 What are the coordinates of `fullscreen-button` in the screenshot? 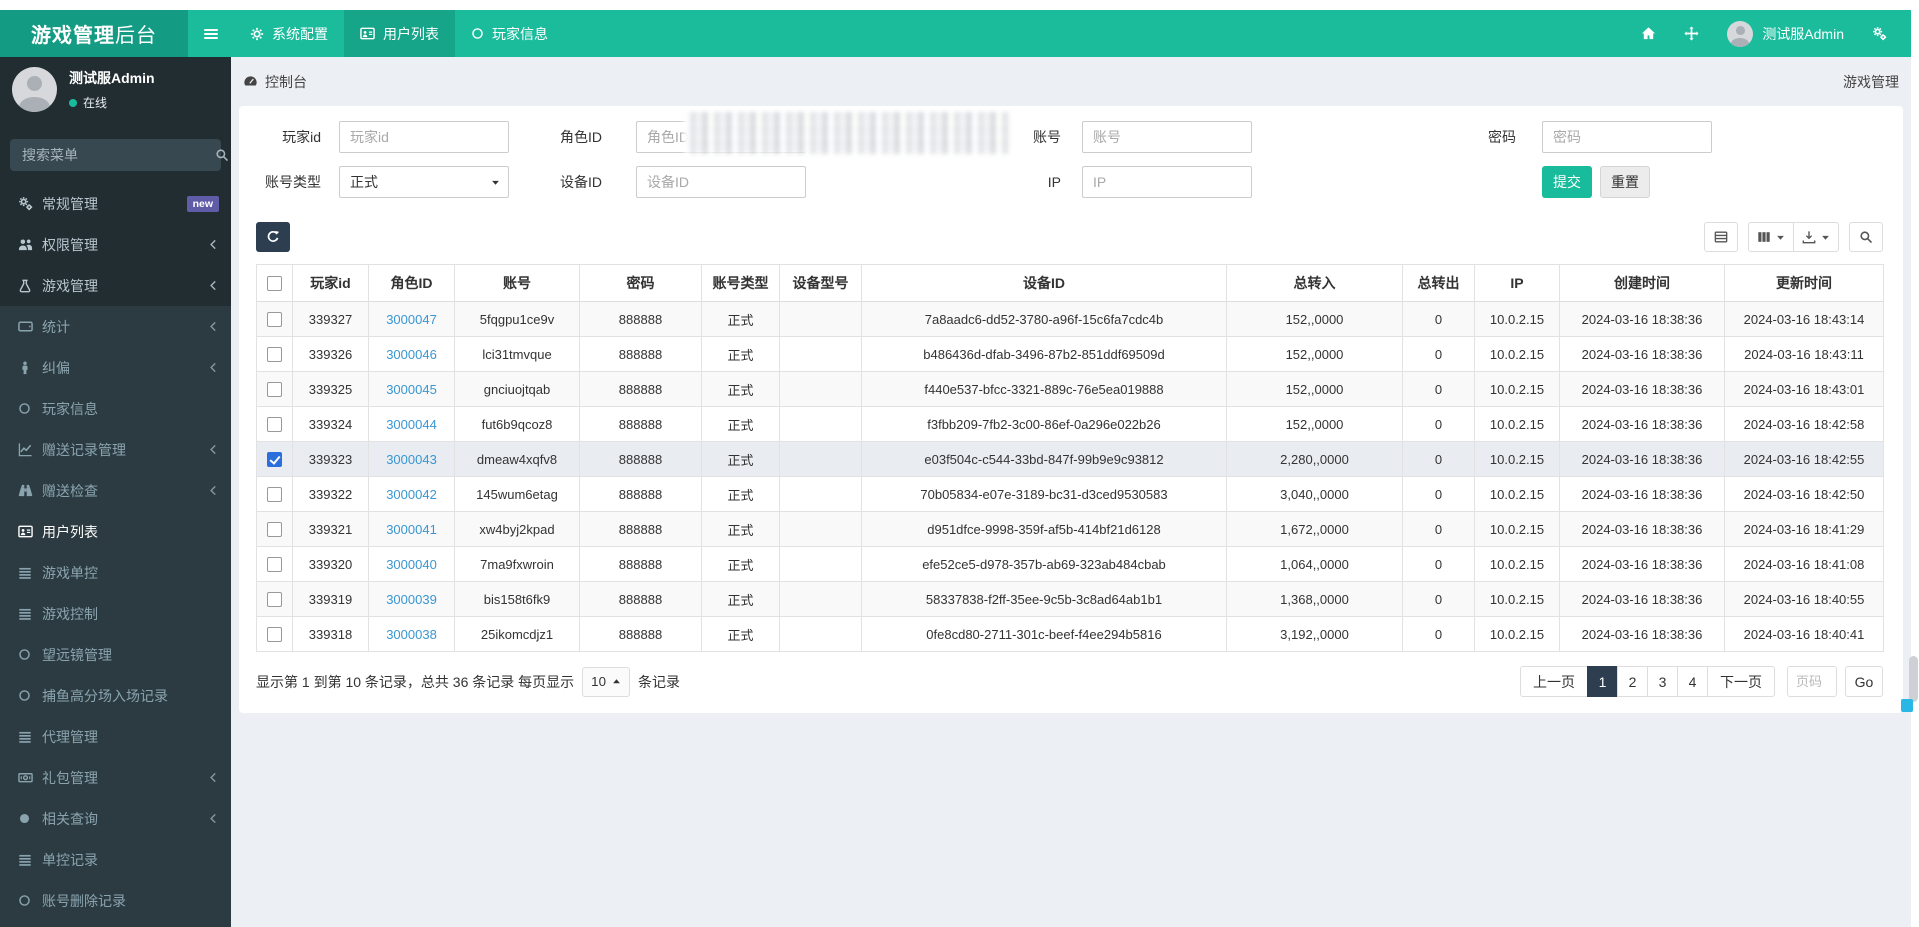 It's located at (1691, 33).